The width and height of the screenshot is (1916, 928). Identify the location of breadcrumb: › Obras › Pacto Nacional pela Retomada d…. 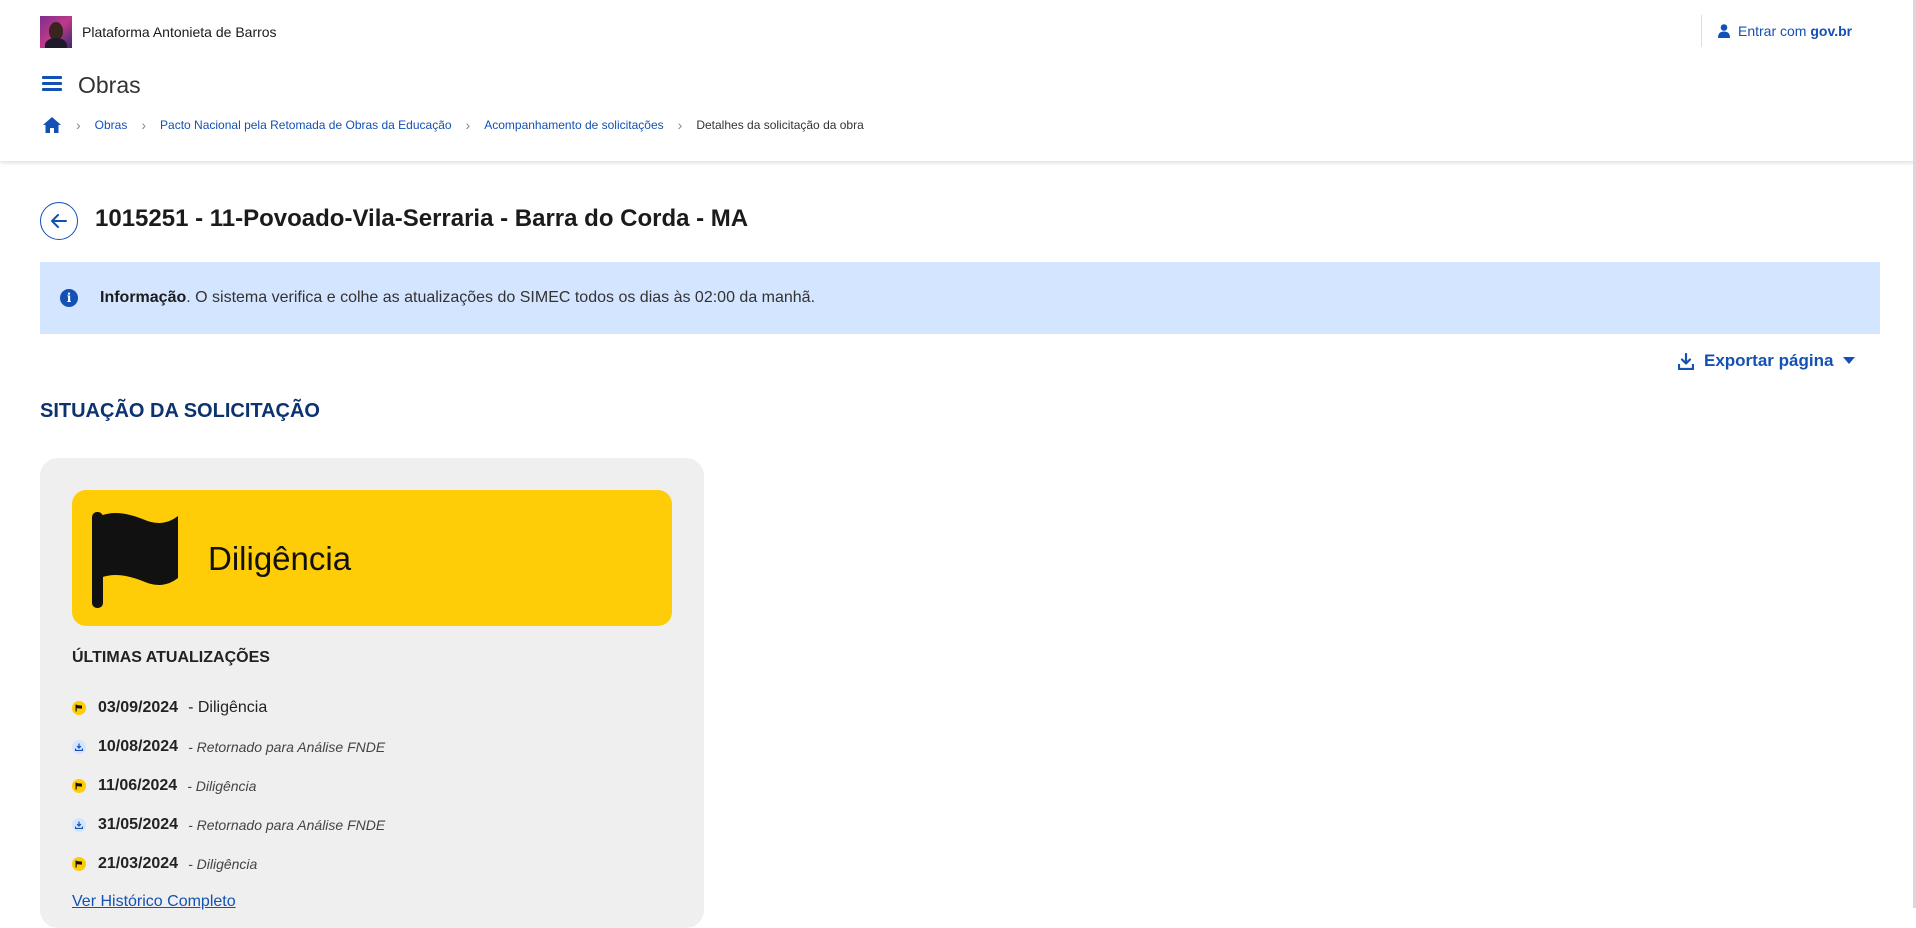
(453, 125).